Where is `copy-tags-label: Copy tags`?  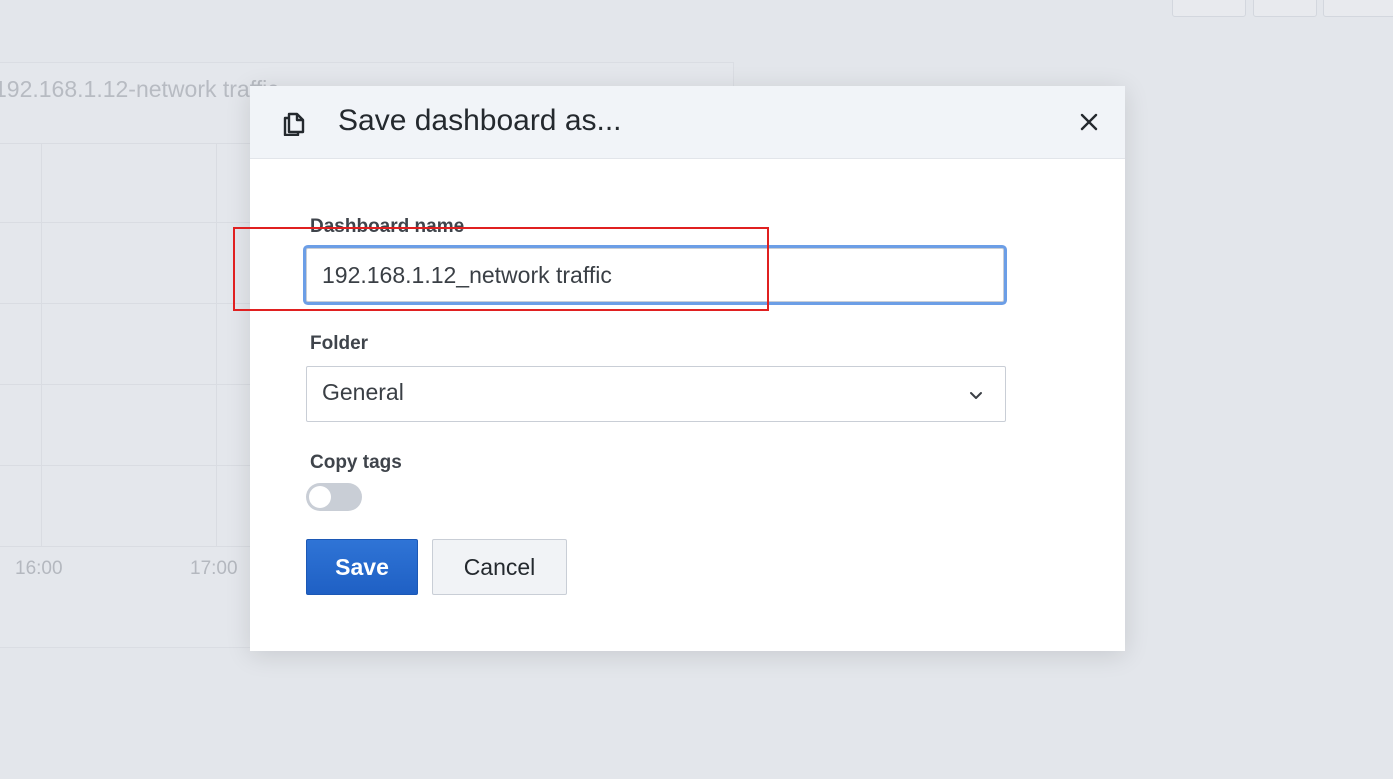 copy-tags-label: Copy tags is located at coordinates (356, 462).